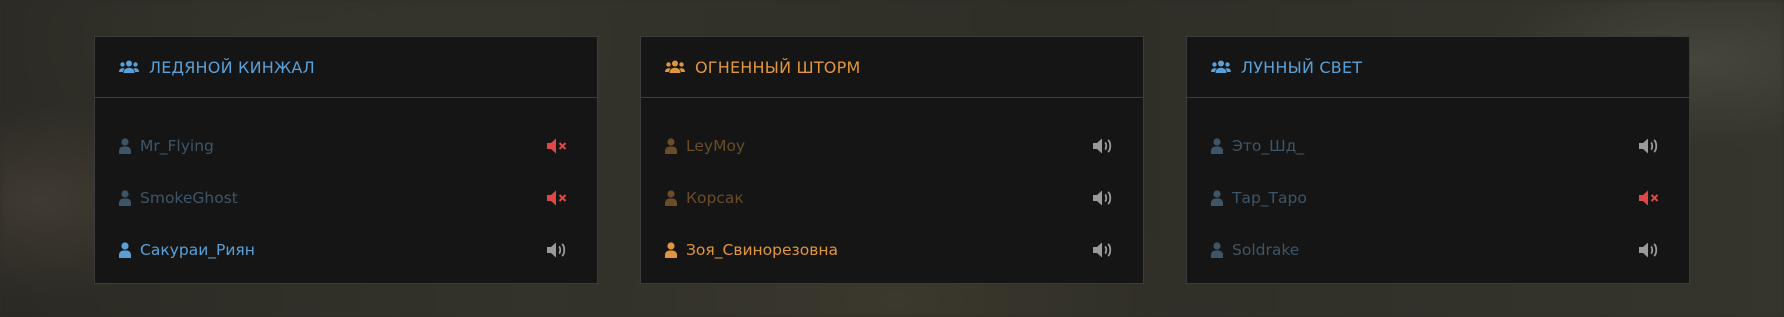 The image size is (1784, 317). Describe the element at coordinates (1302, 67) in the screenshot. I see `team-name: ЛУННЫЙ СВЕТ` at that location.